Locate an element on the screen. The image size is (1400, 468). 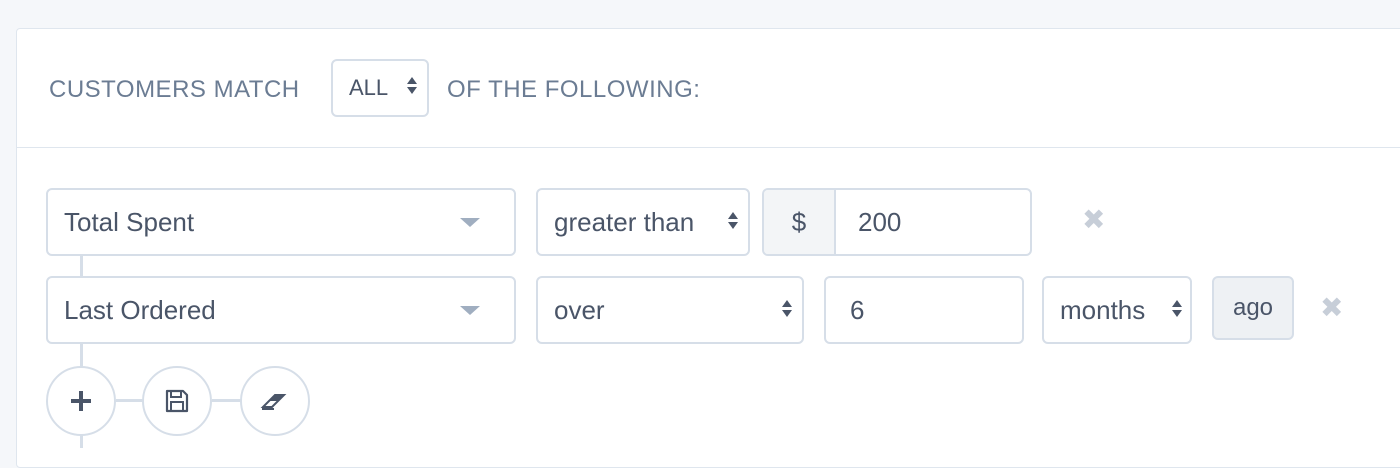
rule-operator-select: greater than is located at coordinates (643, 222).